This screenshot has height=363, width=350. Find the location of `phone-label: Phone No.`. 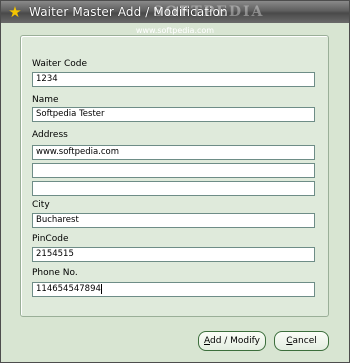

phone-label: Phone No. is located at coordinates (55, 273).